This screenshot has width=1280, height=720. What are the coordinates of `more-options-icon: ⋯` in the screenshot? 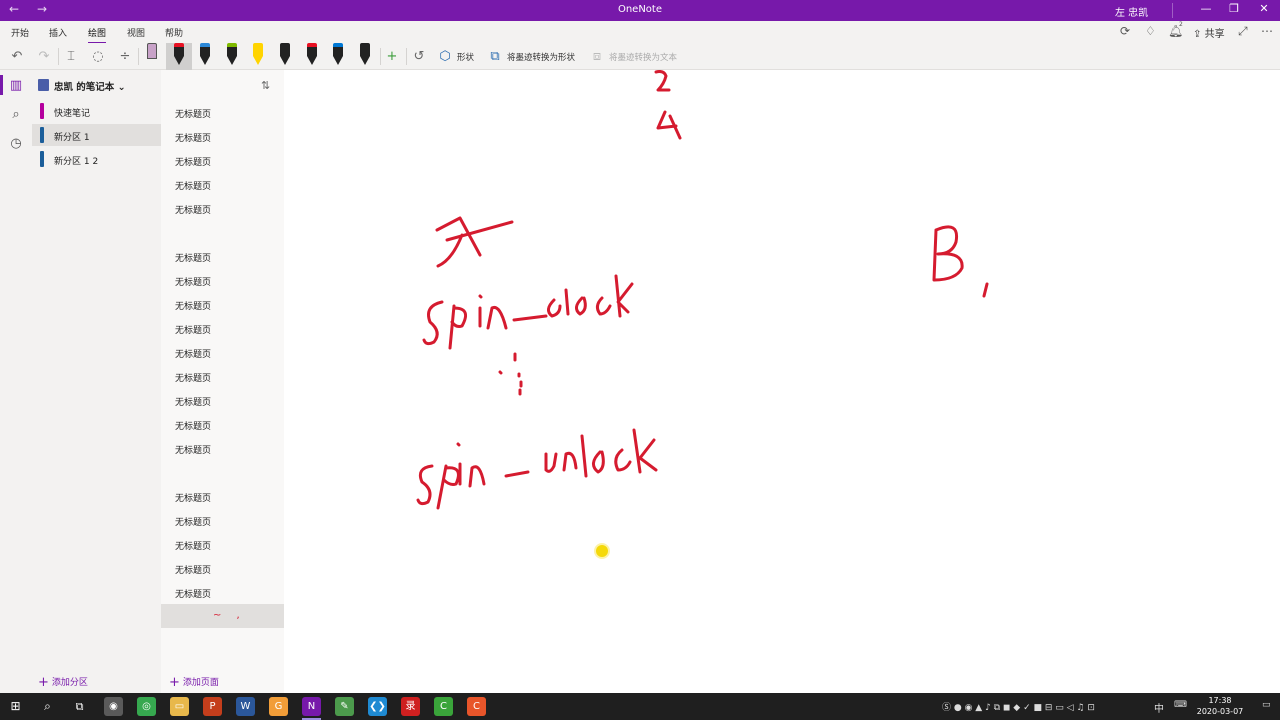 It's located at (1267, 31).